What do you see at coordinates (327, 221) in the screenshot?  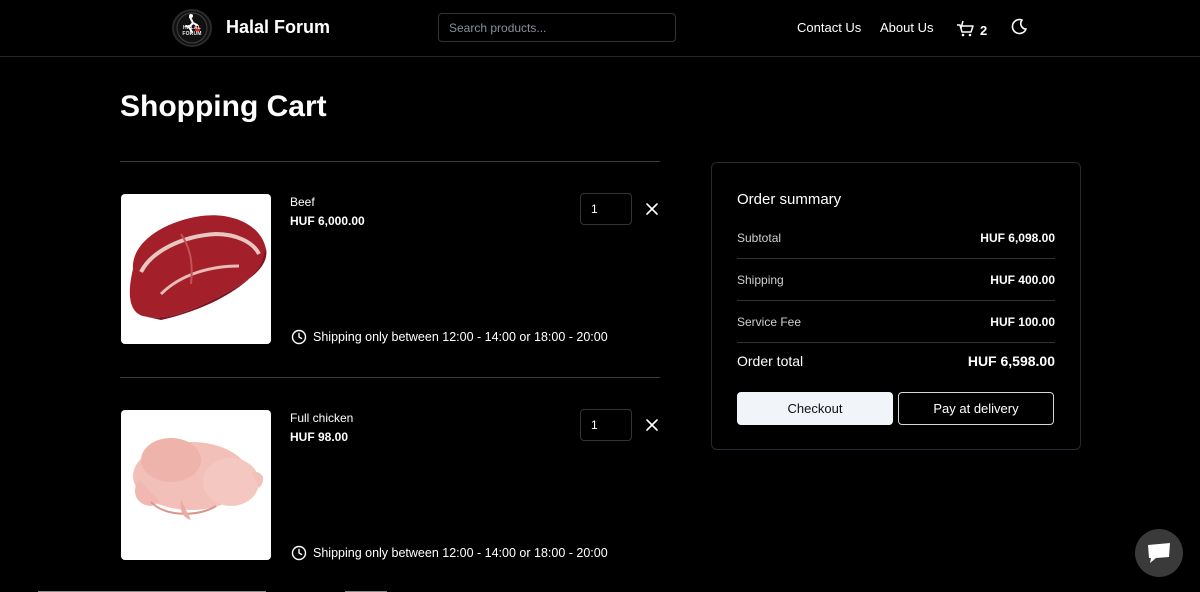 I see `cart-item-price: HUF 6,000.00` at bounding box center [327, 221].